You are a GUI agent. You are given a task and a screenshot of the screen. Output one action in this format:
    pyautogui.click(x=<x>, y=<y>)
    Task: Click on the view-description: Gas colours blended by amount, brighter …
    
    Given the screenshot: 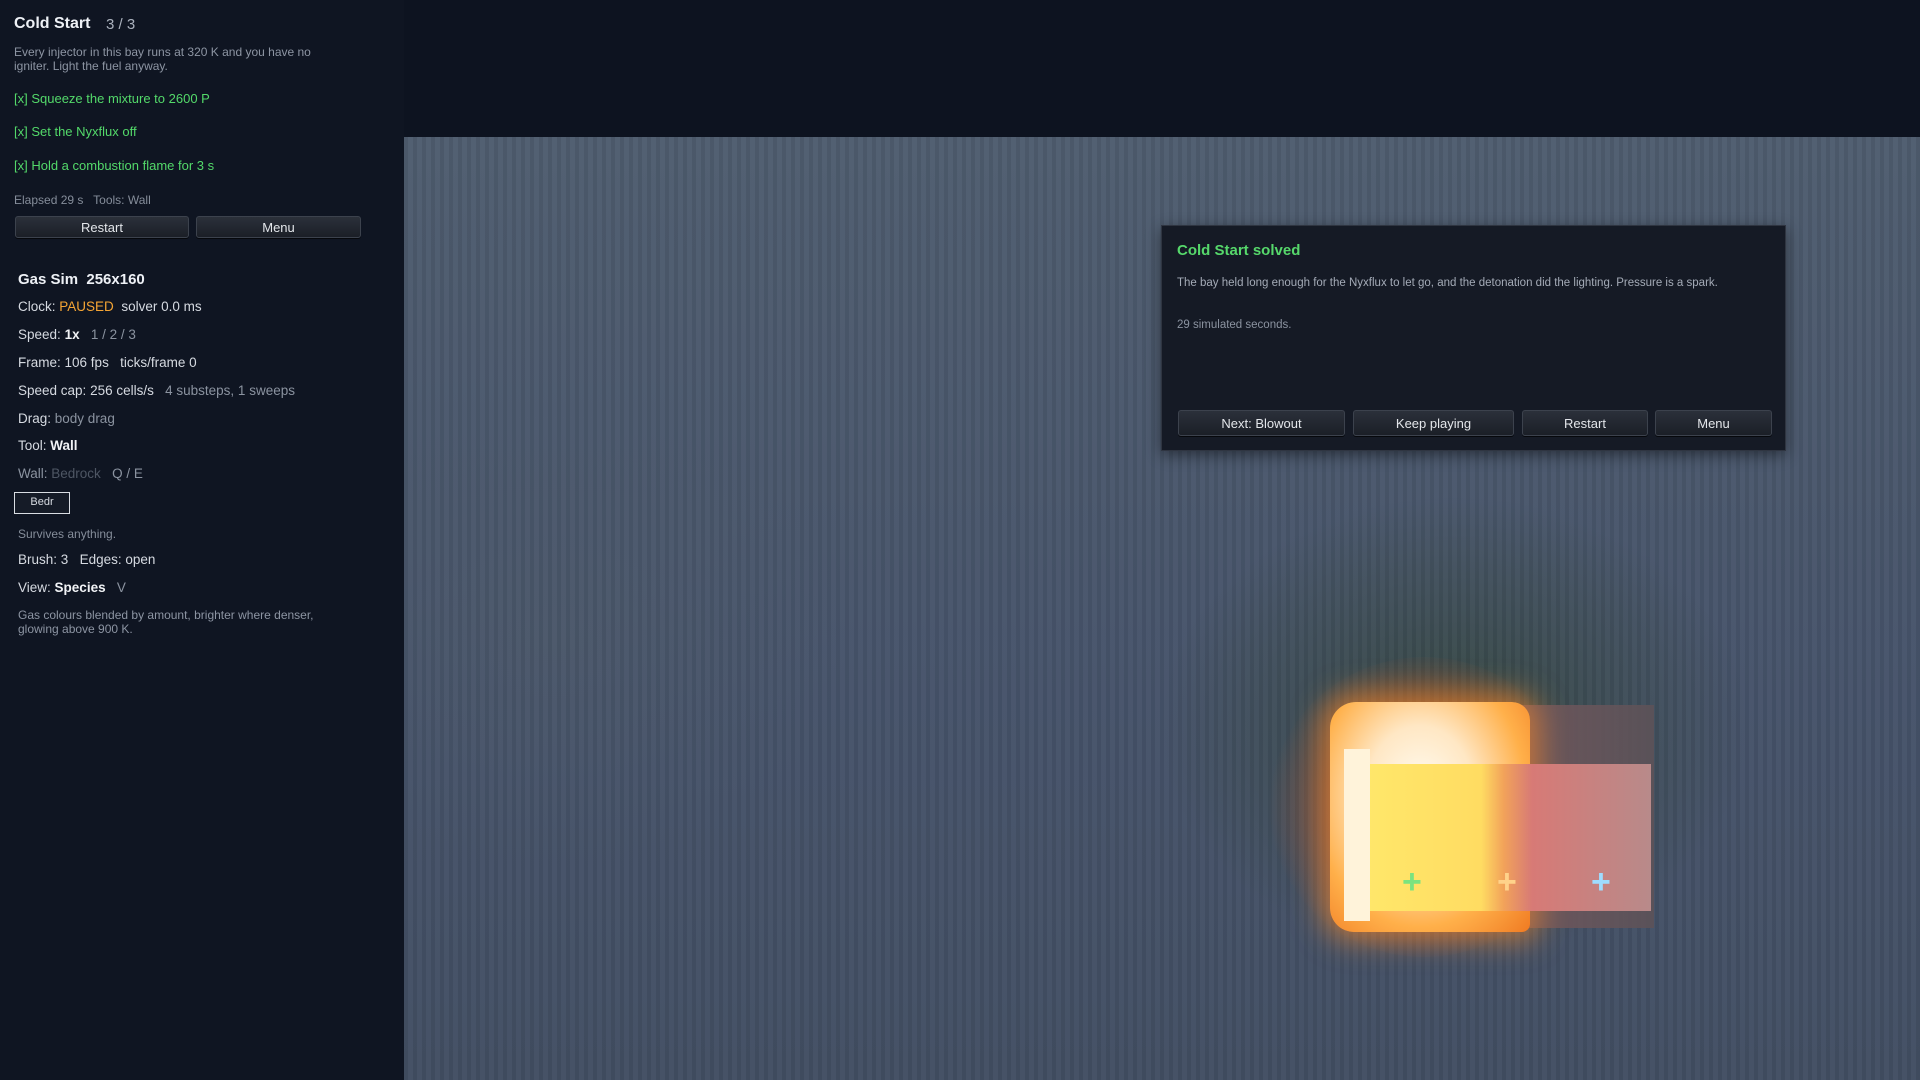 What is the action you would take?
    pyautogui.click(x=166, y=622)
    